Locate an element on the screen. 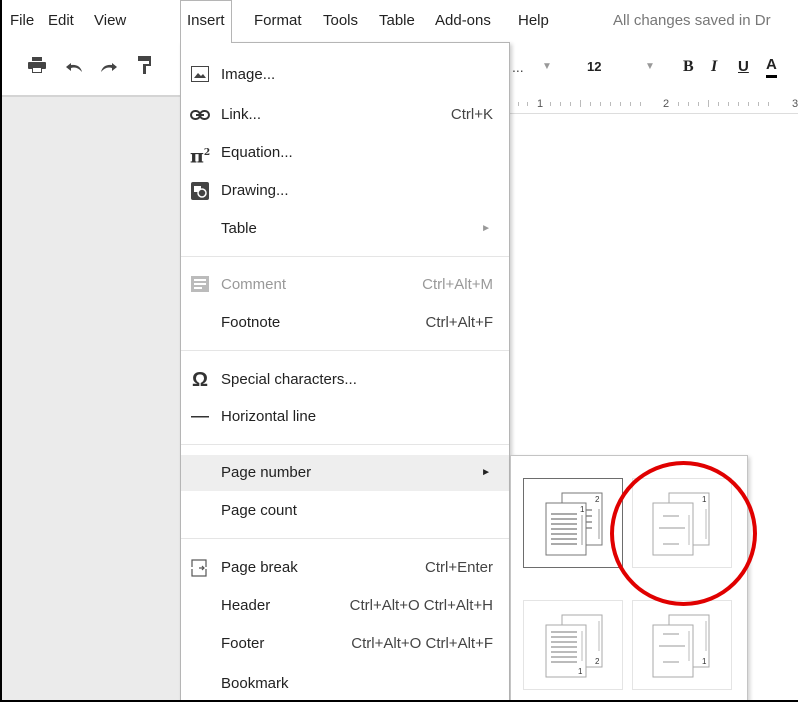 Image resolution: width=798 pixels, height=702 pixels. redo-icon is located at coordinates (108, 67).